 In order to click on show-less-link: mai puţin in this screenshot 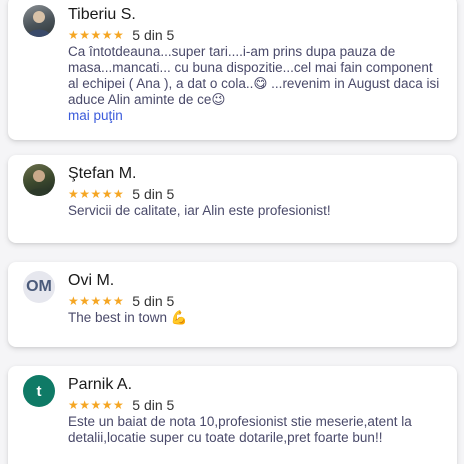, I will do `click(255, 116)`.